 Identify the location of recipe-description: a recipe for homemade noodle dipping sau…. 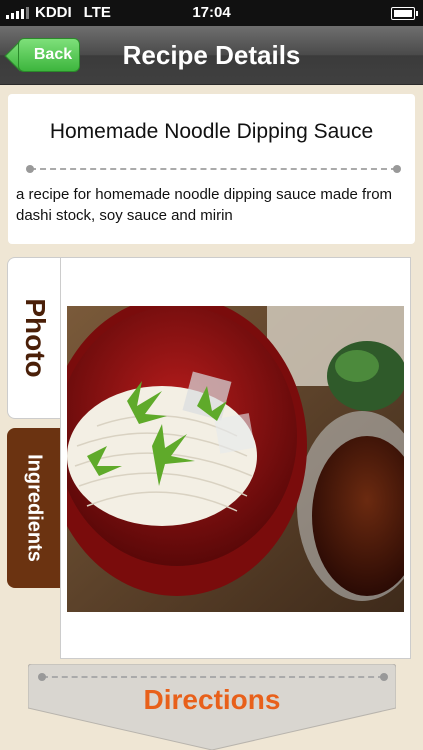
(204, 205).